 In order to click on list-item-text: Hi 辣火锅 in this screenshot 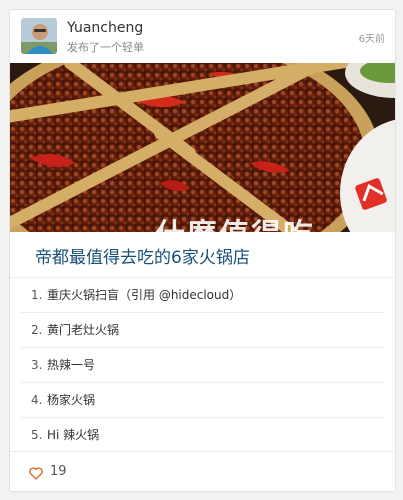, I will do `click(73, 435)`.